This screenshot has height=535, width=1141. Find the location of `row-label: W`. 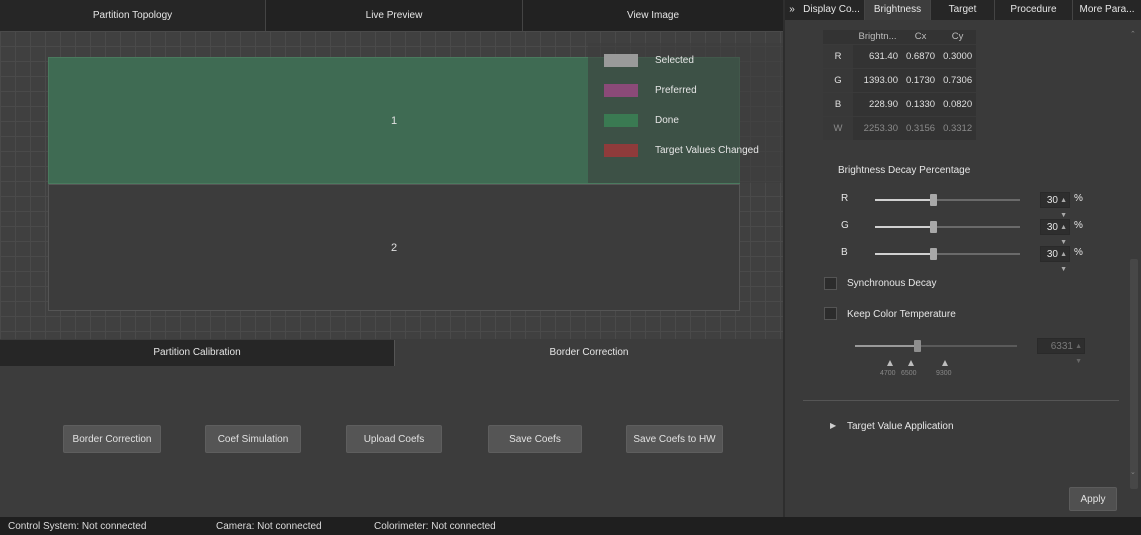

row-label: W is located at coordinates (838, 128).